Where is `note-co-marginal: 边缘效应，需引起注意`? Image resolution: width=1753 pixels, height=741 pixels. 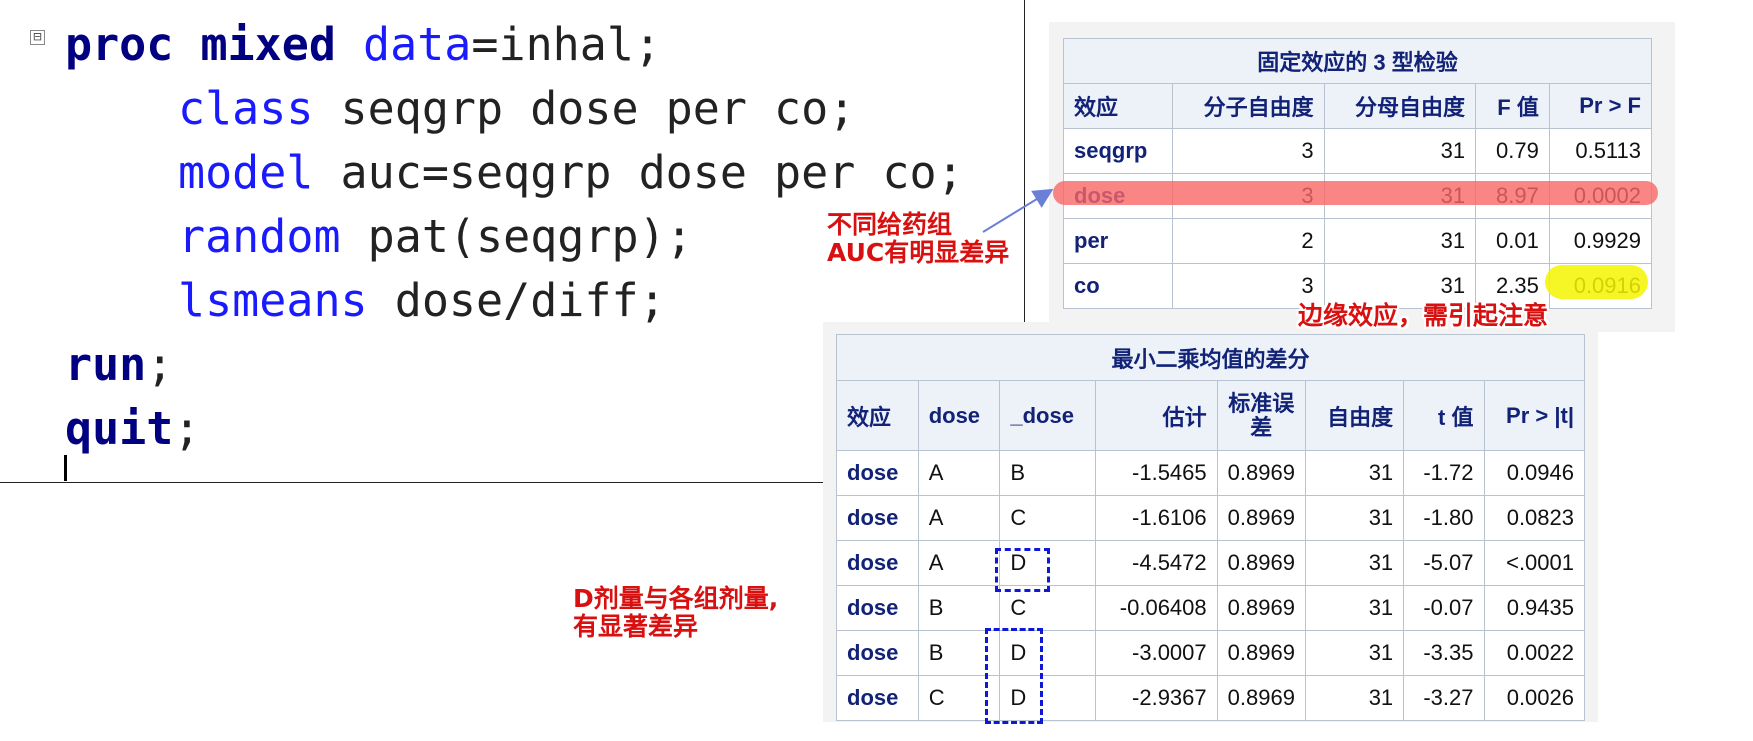 note-co-marginal: 边缘效应，需引起注意 is located at coordinates (1423, 316).